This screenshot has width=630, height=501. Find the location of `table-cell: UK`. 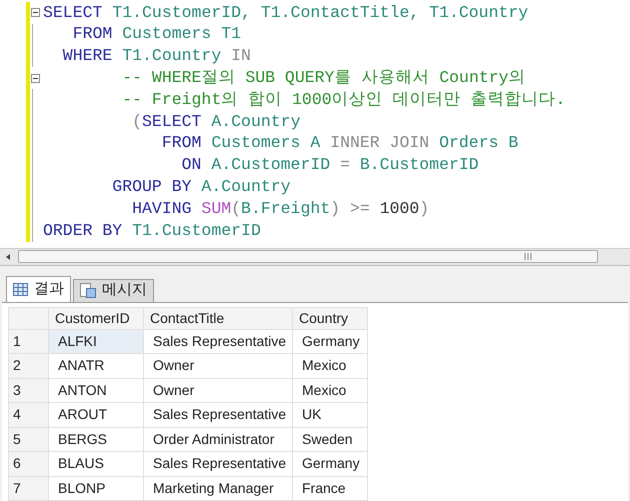

table-cell: UK is located at coordinates (330, 414).